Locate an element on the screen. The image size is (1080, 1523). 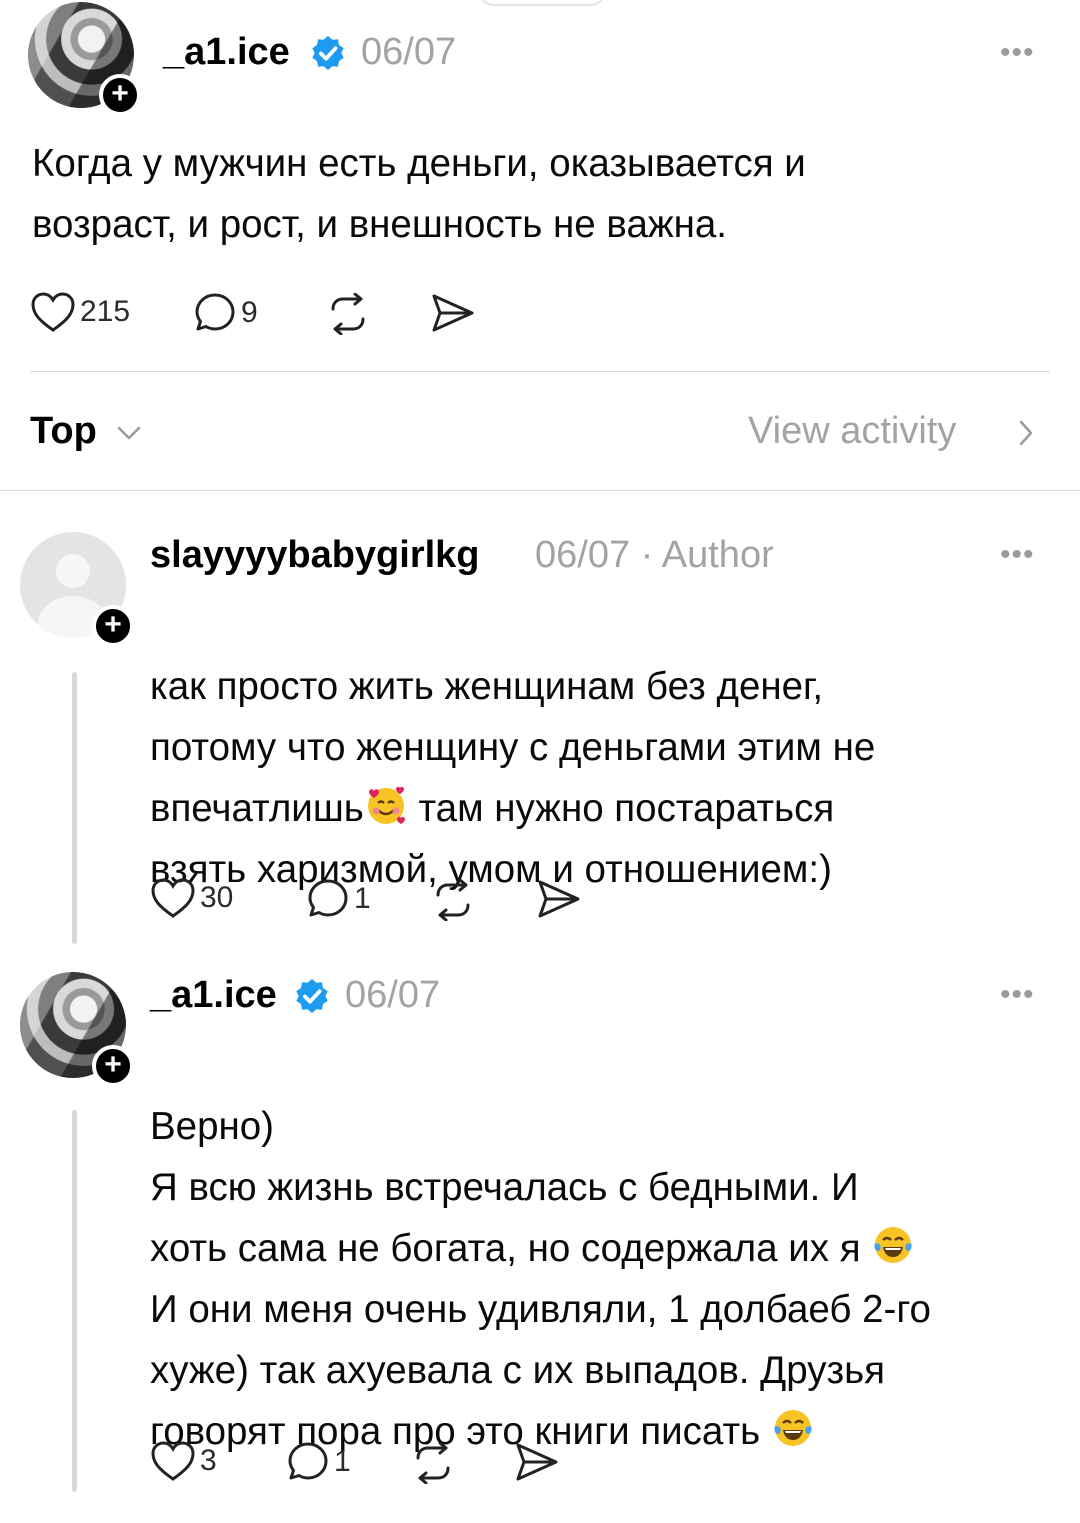
sort-label: Top is located at coordinates (63, 431).